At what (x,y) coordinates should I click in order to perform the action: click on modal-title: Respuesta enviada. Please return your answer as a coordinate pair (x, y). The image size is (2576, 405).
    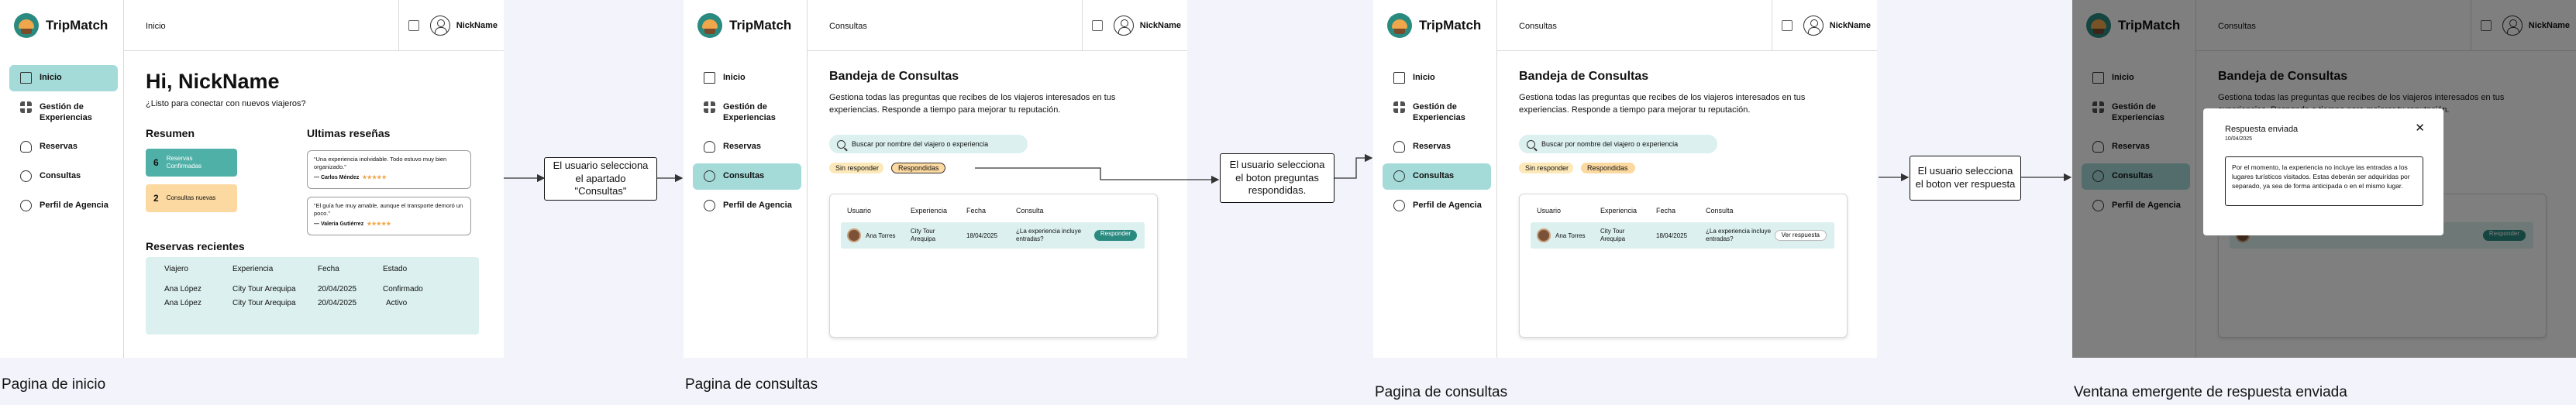
    Looking at the image, I should click on (2262, 129).